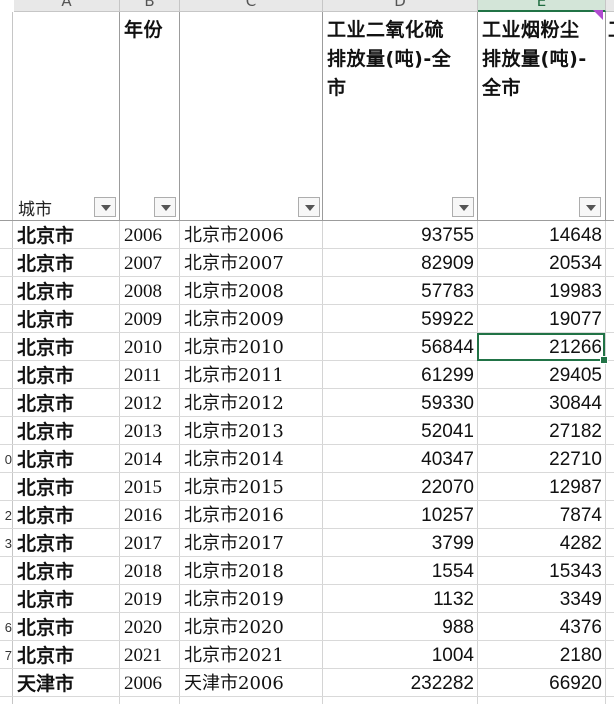 This screenshot has width=614, height=704. I want to click on so2-cell: 56844, so click(400, 347).